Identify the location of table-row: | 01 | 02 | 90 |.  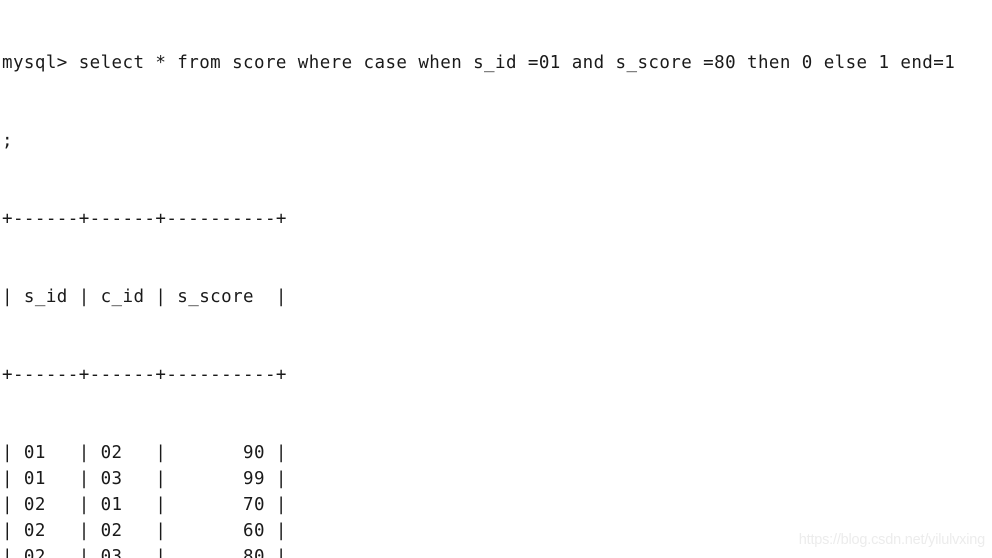
(144, 453).